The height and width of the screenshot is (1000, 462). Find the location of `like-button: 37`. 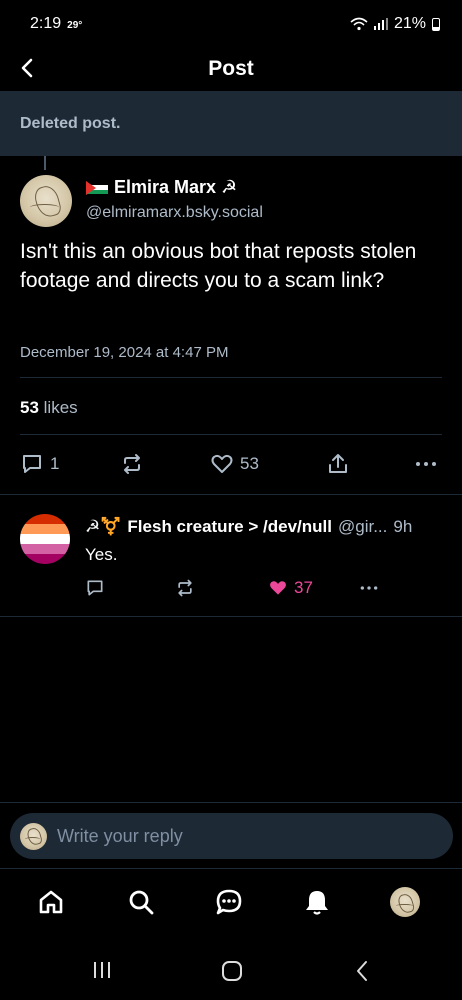

like-button: 37 is located at coordinates (290, 588).